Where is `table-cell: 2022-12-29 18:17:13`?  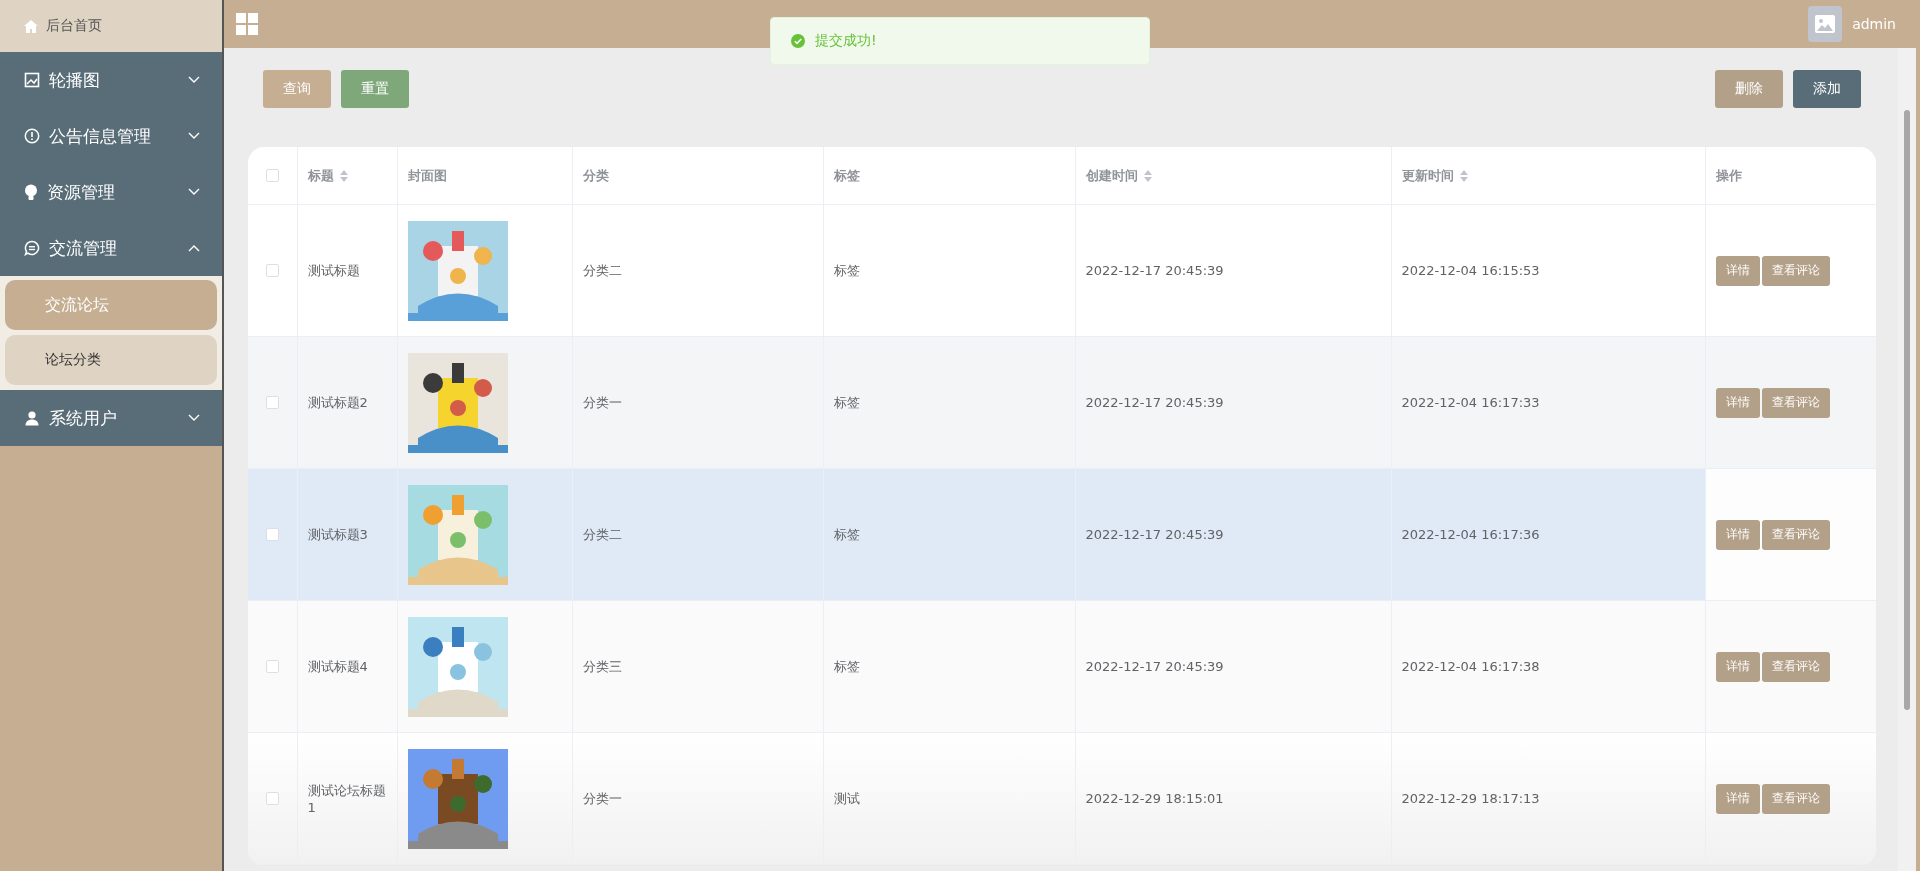
table-cell: 2022-12-29 18:17:13 is located at coordinates (1470, 798).